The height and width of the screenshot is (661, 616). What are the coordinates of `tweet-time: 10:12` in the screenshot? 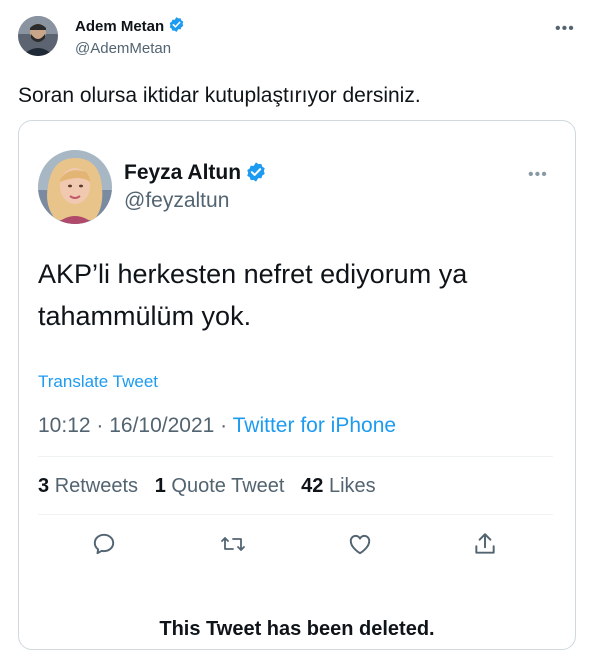 It's located at (64, 425).